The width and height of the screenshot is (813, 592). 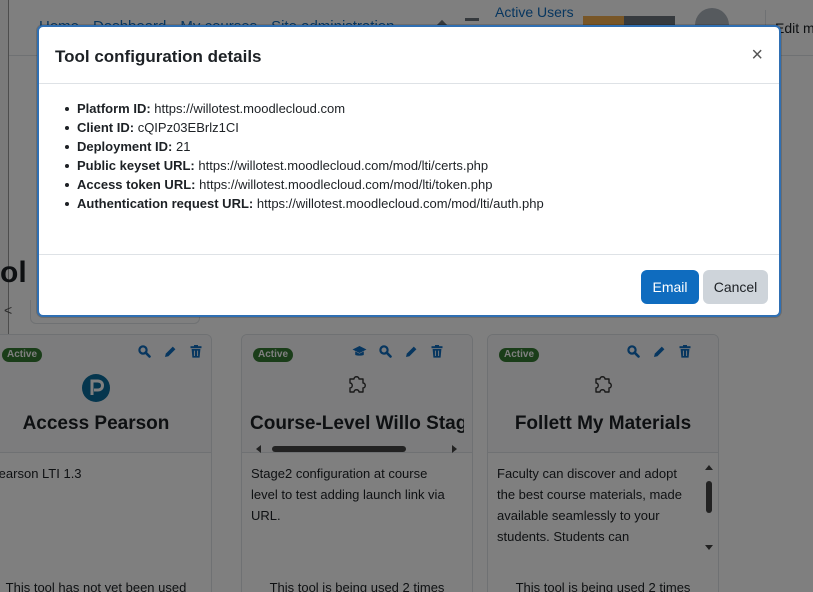 What do you see at coordinates (422, 146) in the screenshot?
I see `detail-deployment-id: Deployment ID: 21` at bounding box center [422, 146].